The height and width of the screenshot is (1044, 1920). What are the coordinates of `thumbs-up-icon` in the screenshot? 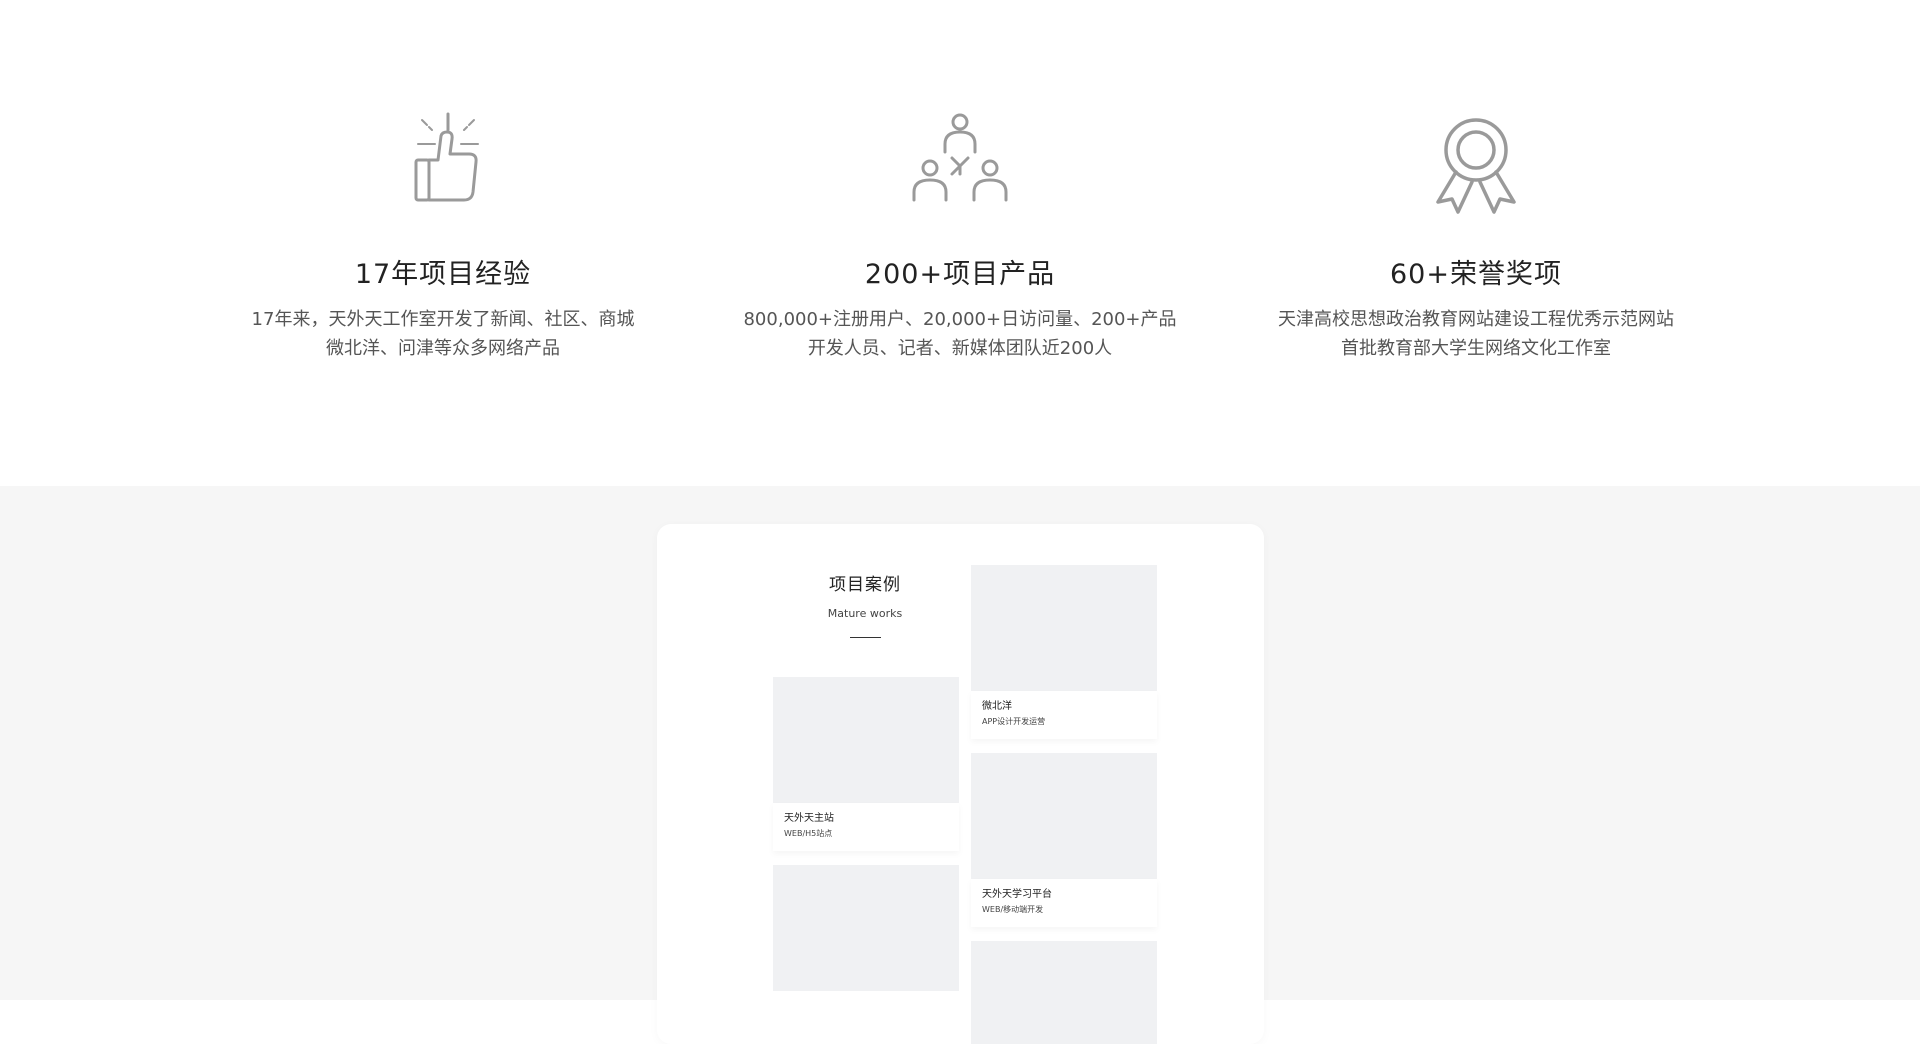 It's located at (446, 157).